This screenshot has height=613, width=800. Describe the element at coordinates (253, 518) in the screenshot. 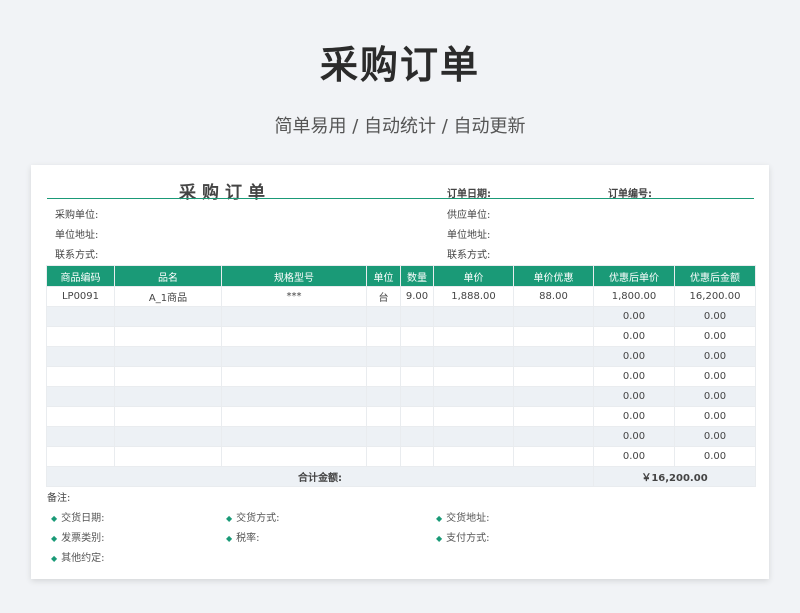

I see `note-delivery-method: ◆ 交货方式:` at that location.